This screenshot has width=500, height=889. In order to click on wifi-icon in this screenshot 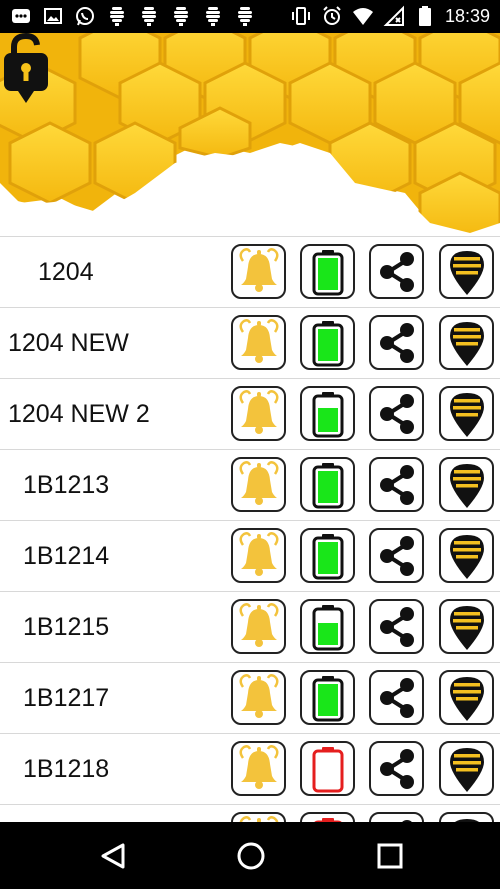, I will do `click(362, 16)`.